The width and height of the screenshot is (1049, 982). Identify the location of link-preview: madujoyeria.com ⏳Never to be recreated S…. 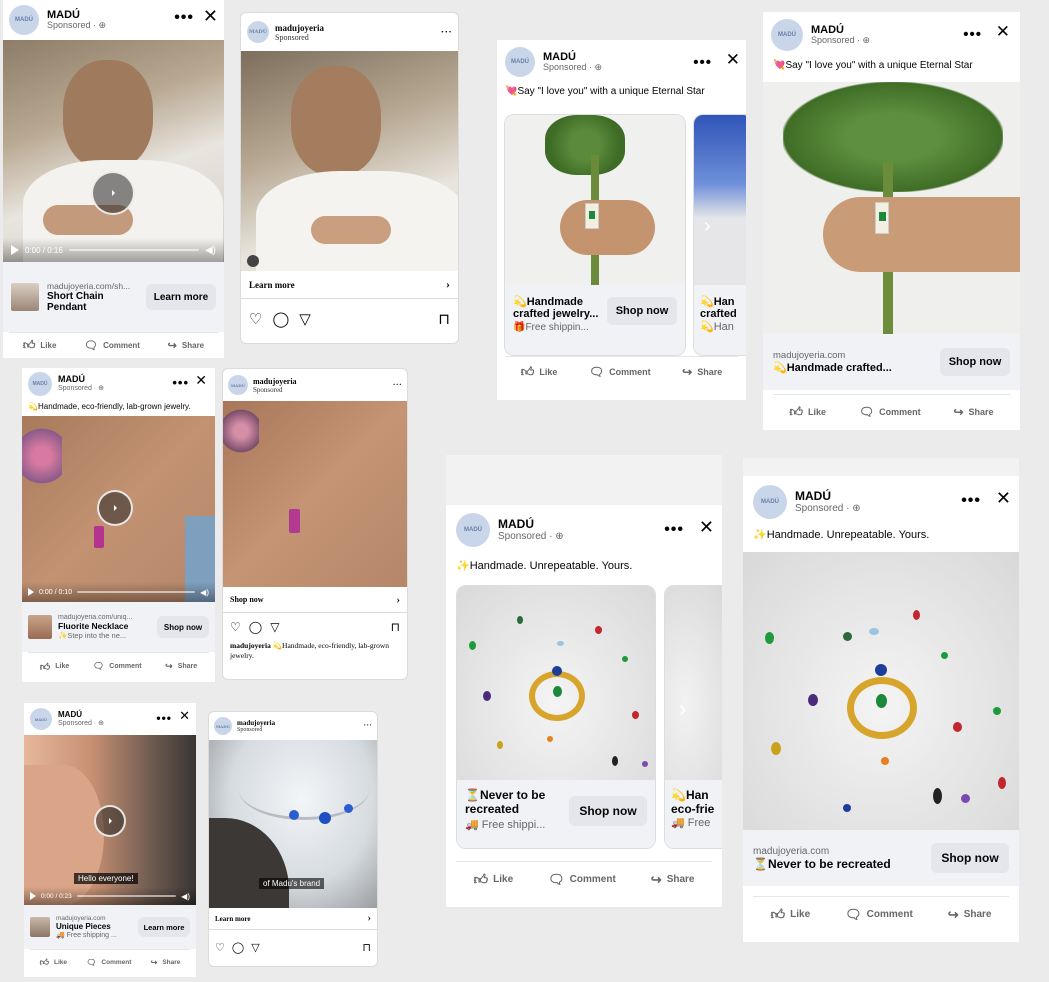
(881, 858).